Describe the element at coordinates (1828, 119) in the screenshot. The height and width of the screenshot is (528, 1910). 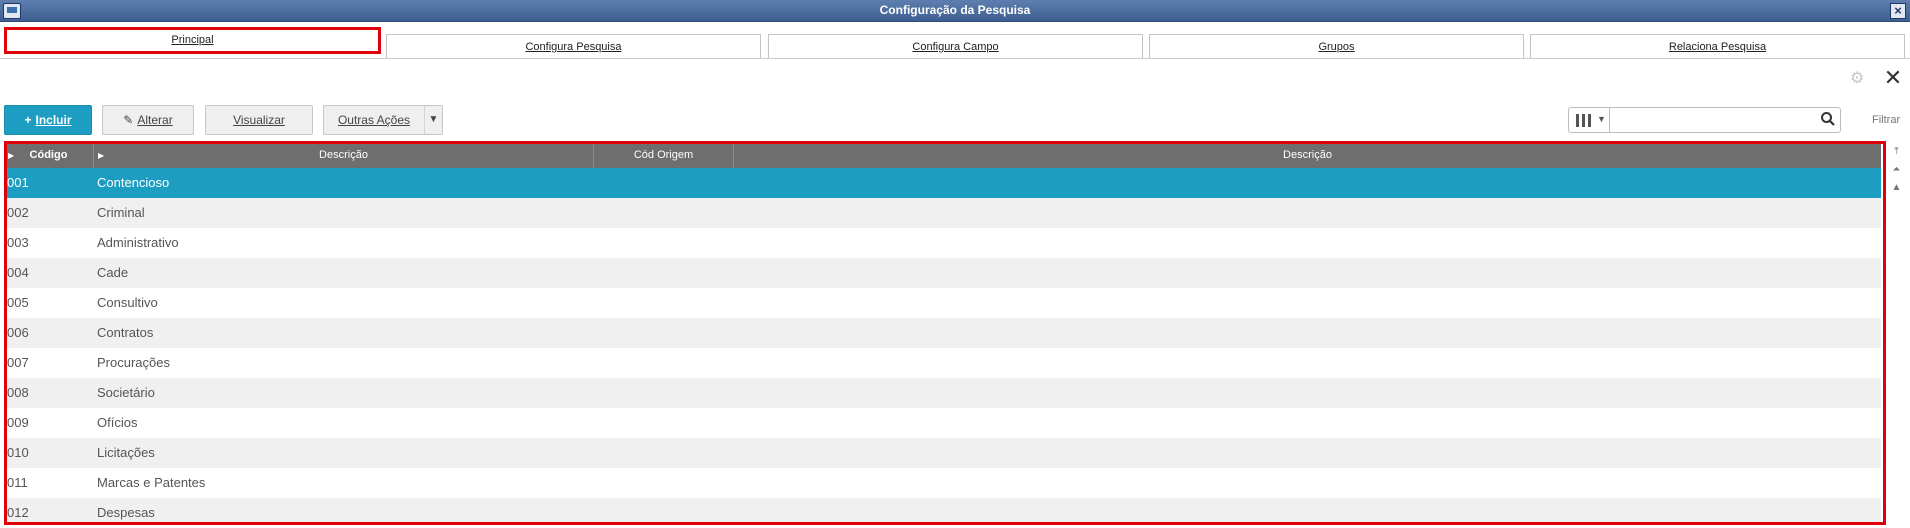
I see `search-icon` at that location.